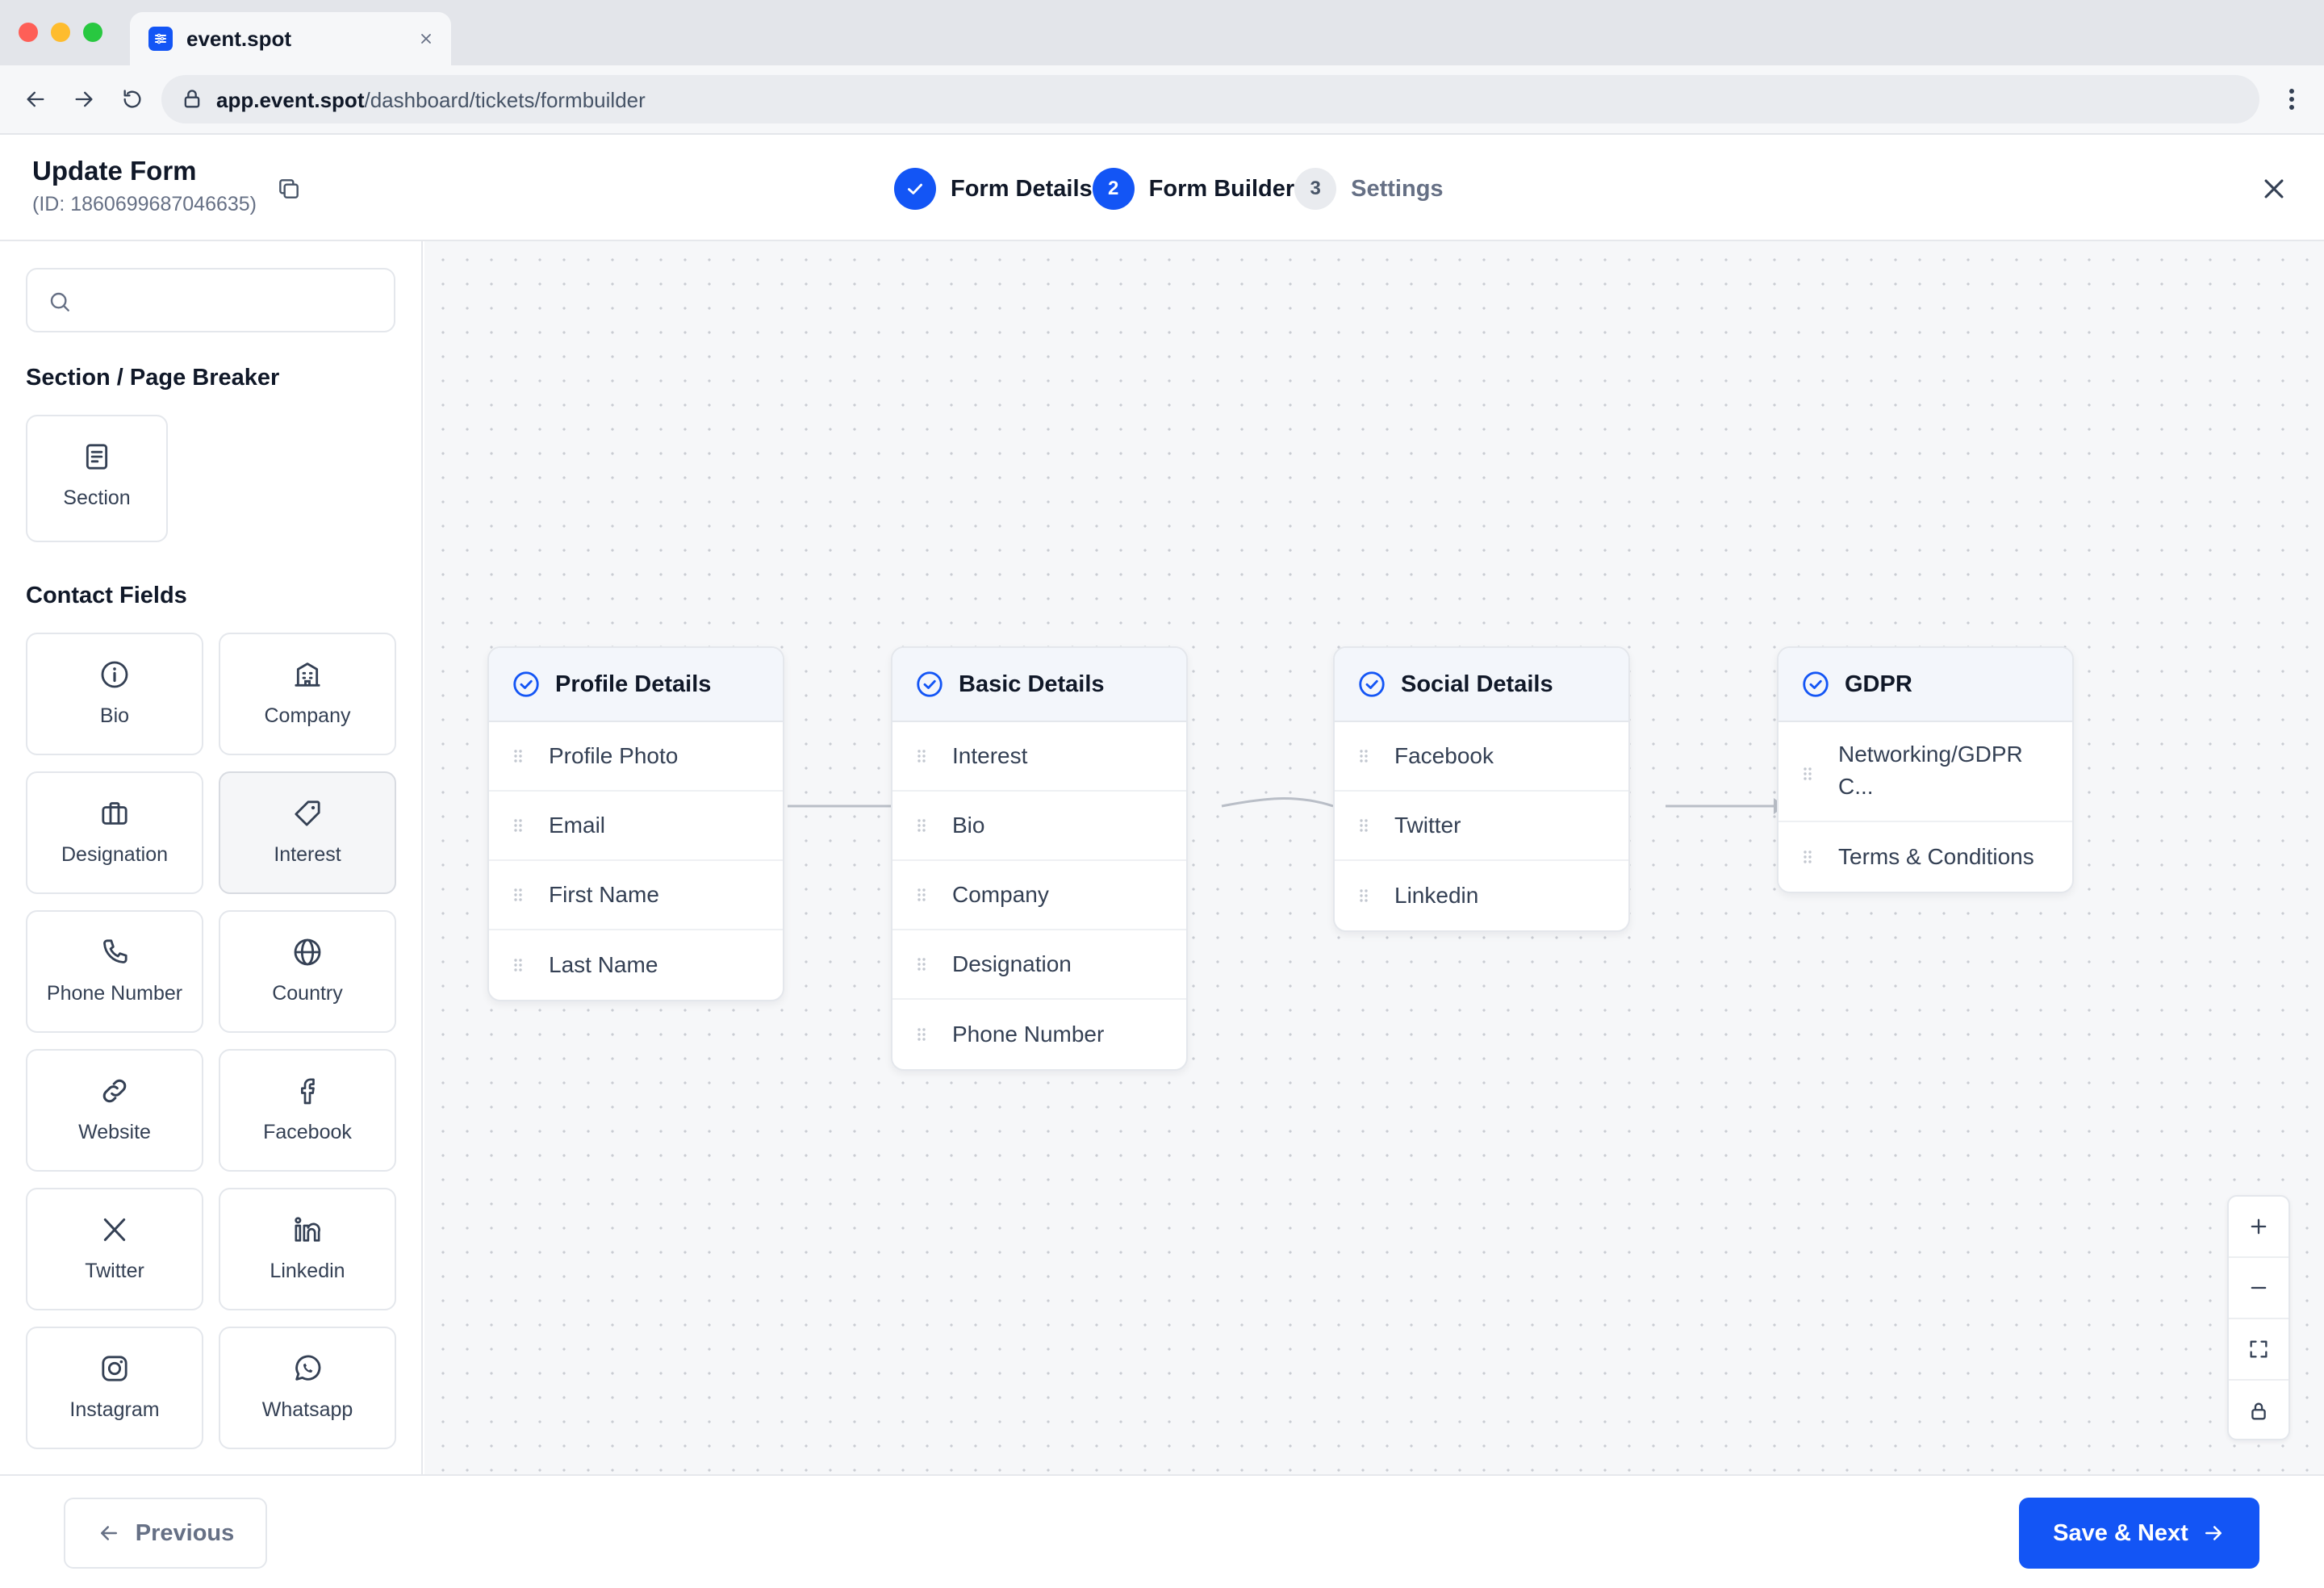 This screenshot has height=1588, width=2324. Describe the element at coordinates (307, 1271) in the screenshot. I see `palette-item-label: Linkedin` at that location.